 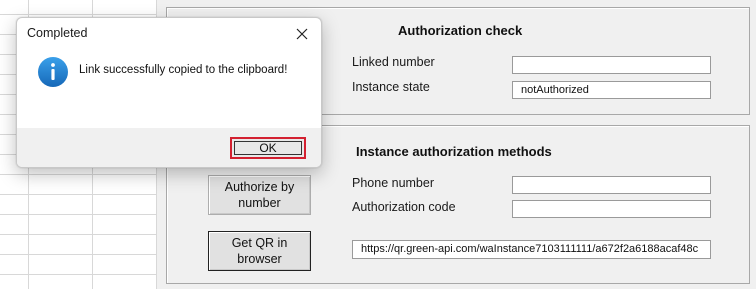 I want to click on get-qr-in-browser-button: Get QR in browser, so click(x=259, y=251).